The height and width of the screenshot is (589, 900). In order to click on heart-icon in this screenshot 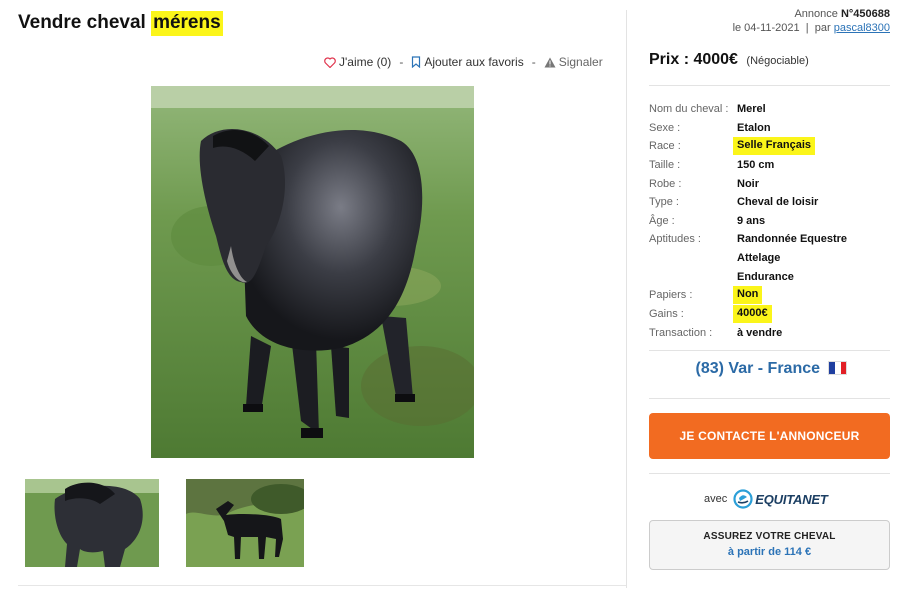, I will do `click(330, 62)`.